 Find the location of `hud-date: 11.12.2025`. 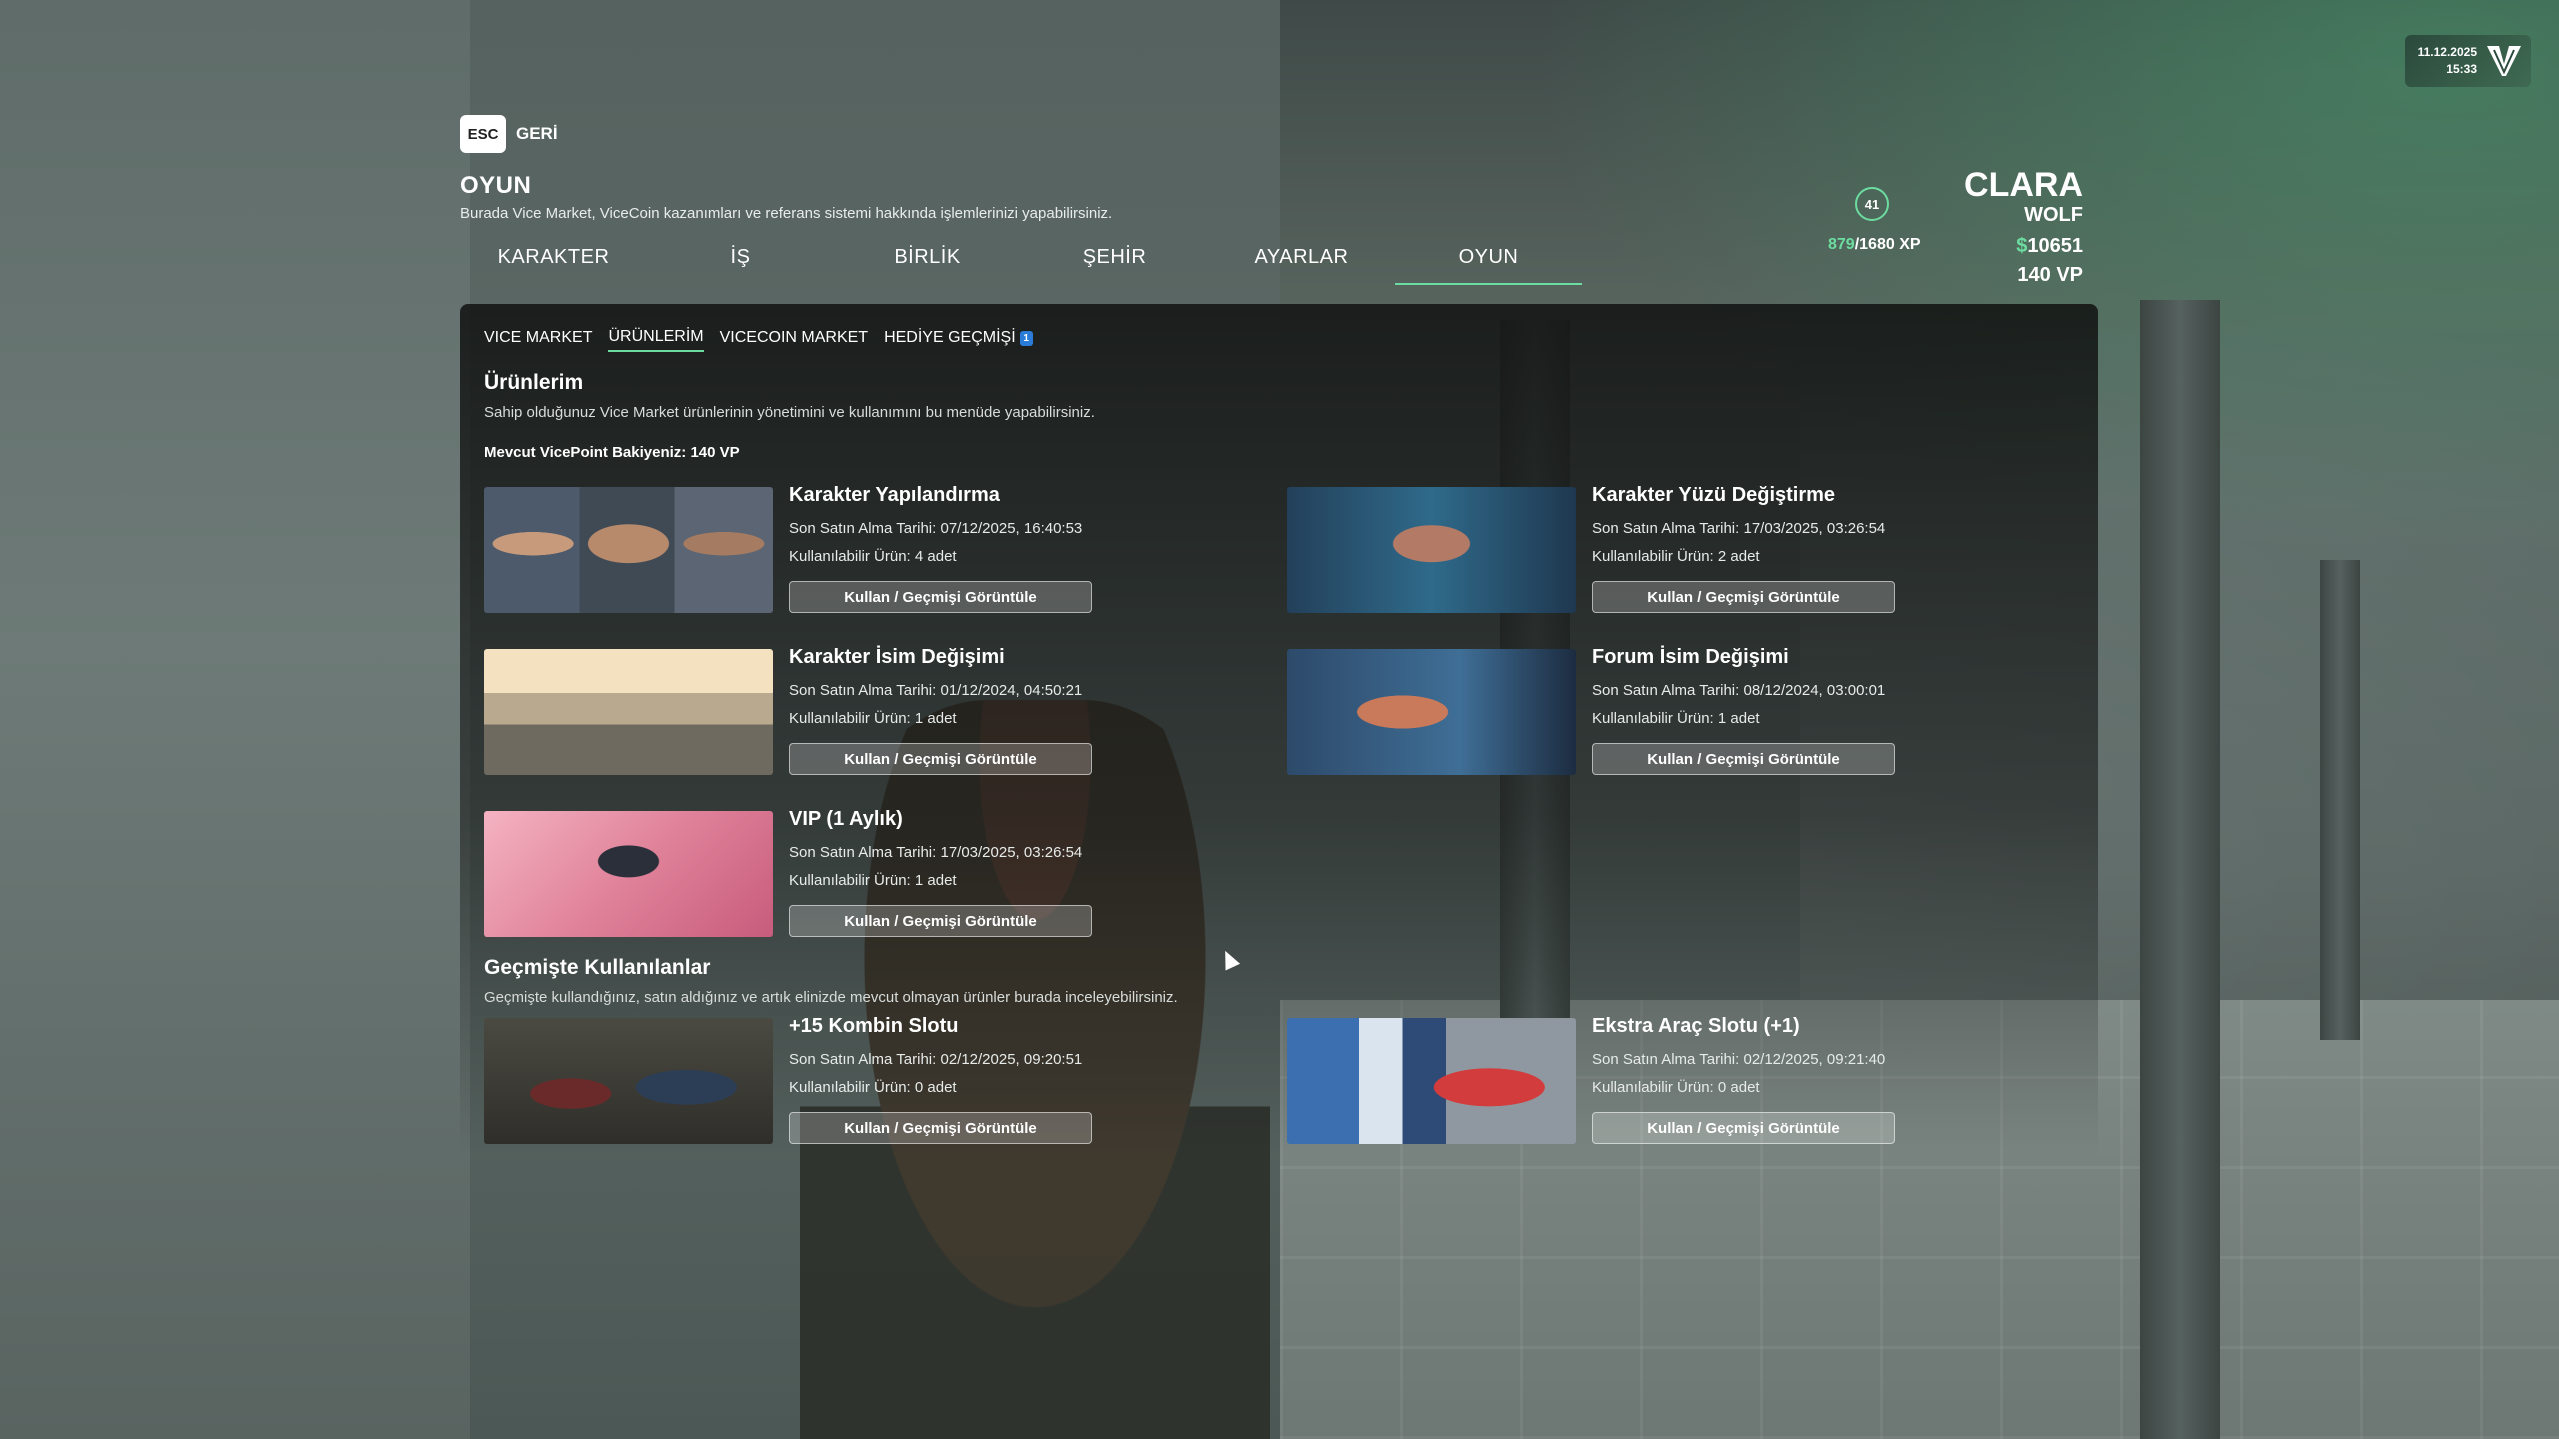

hud-date: 11.12.2025 is located at coordinates (2447, 52).